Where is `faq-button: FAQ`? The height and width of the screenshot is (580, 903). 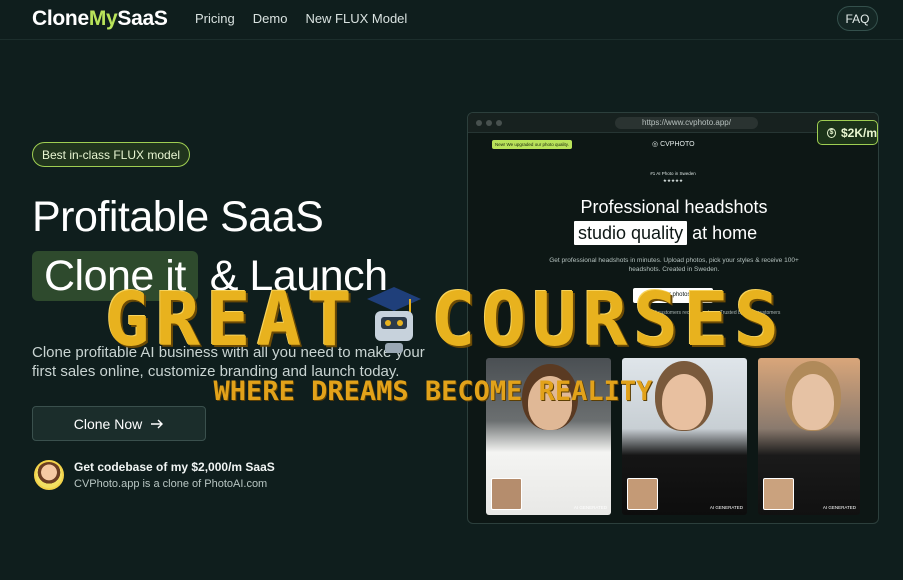 faq-button: FAQ is located at coordinates (857, 18).